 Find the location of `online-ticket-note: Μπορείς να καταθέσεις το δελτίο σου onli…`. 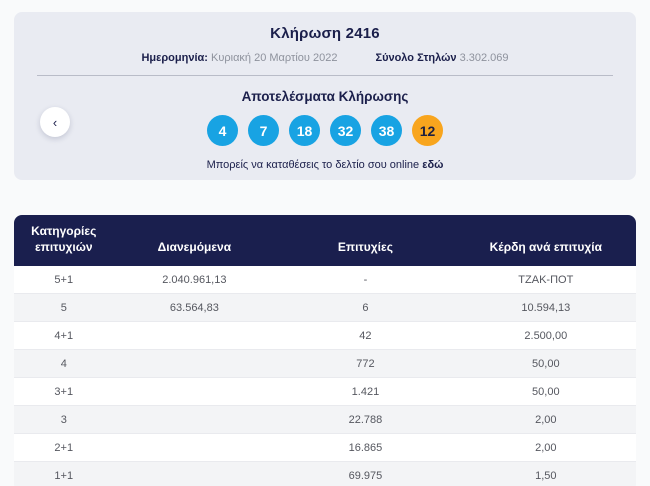

online-ticket-note: Μπορείς να καταθέσεις το δελτίο σου onli… is located at coordinates (325, 165).